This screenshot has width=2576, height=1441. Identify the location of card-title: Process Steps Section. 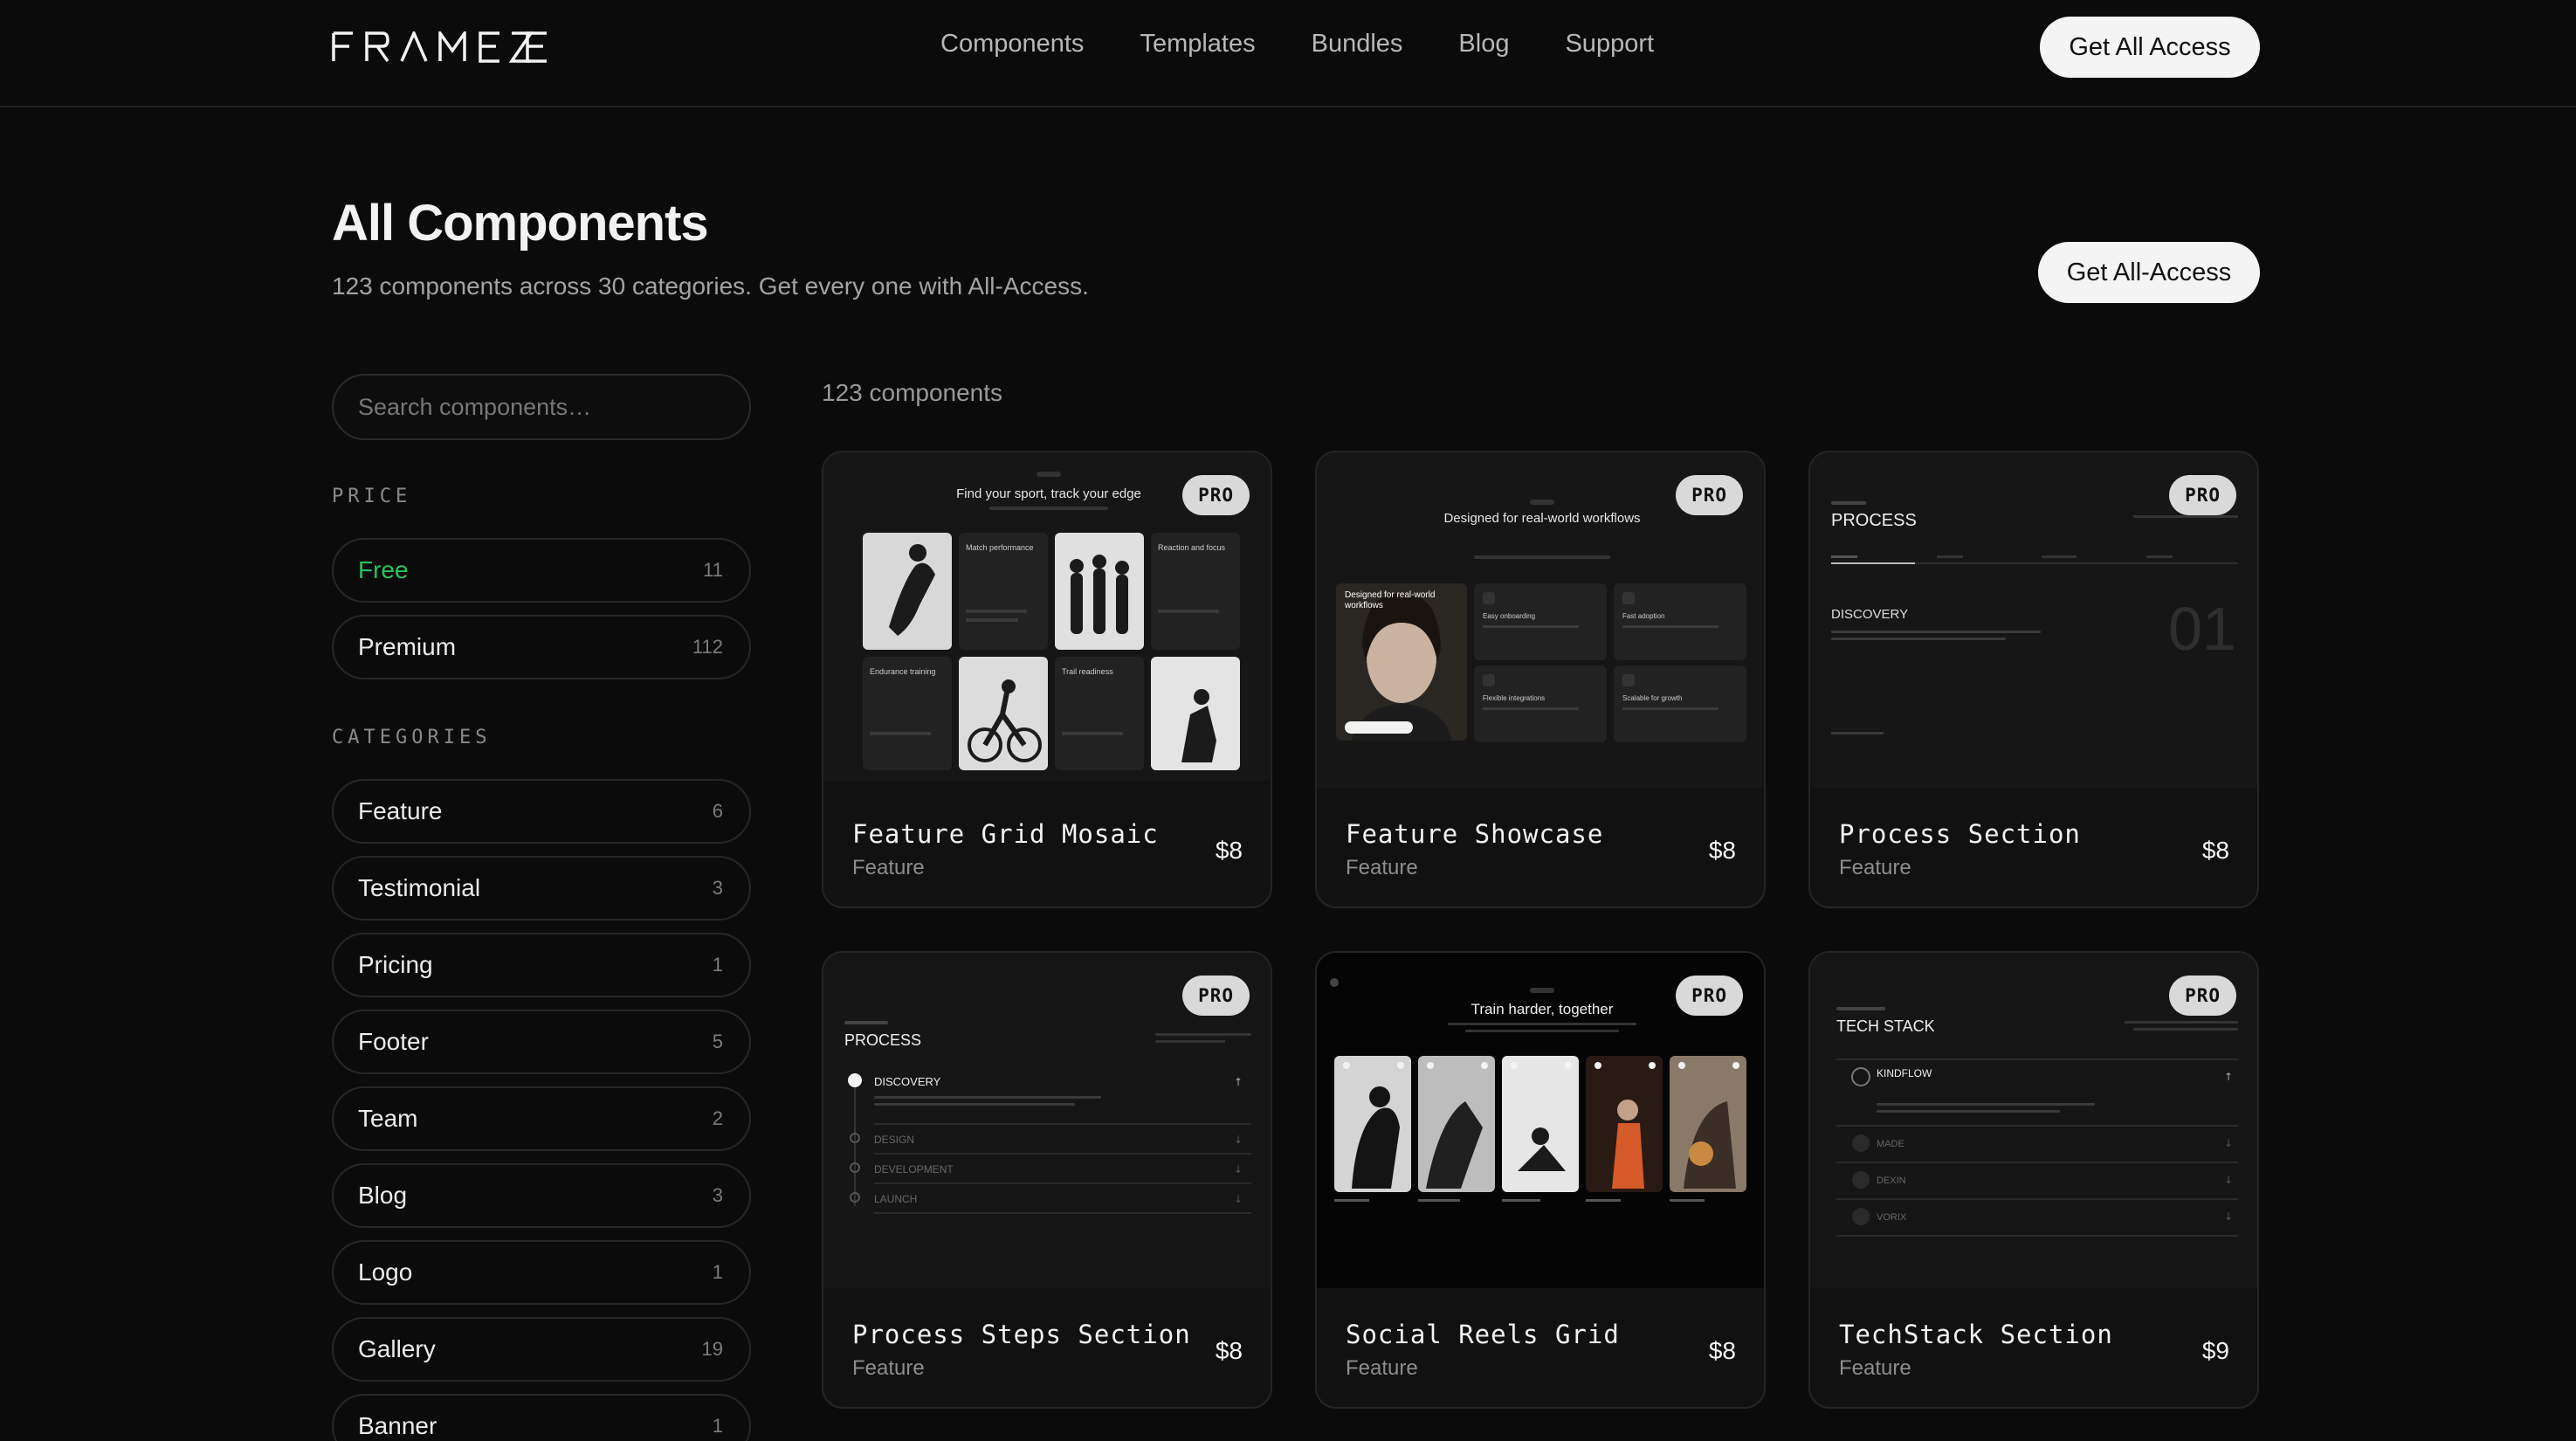
(1021, 1334).